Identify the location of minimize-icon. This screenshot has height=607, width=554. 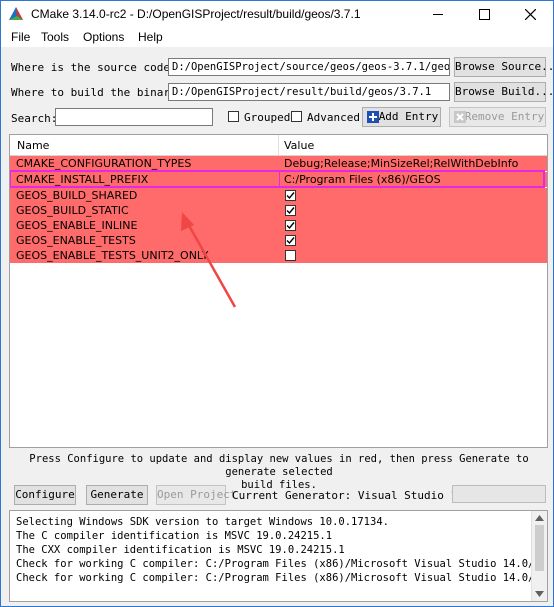
(438, 14).